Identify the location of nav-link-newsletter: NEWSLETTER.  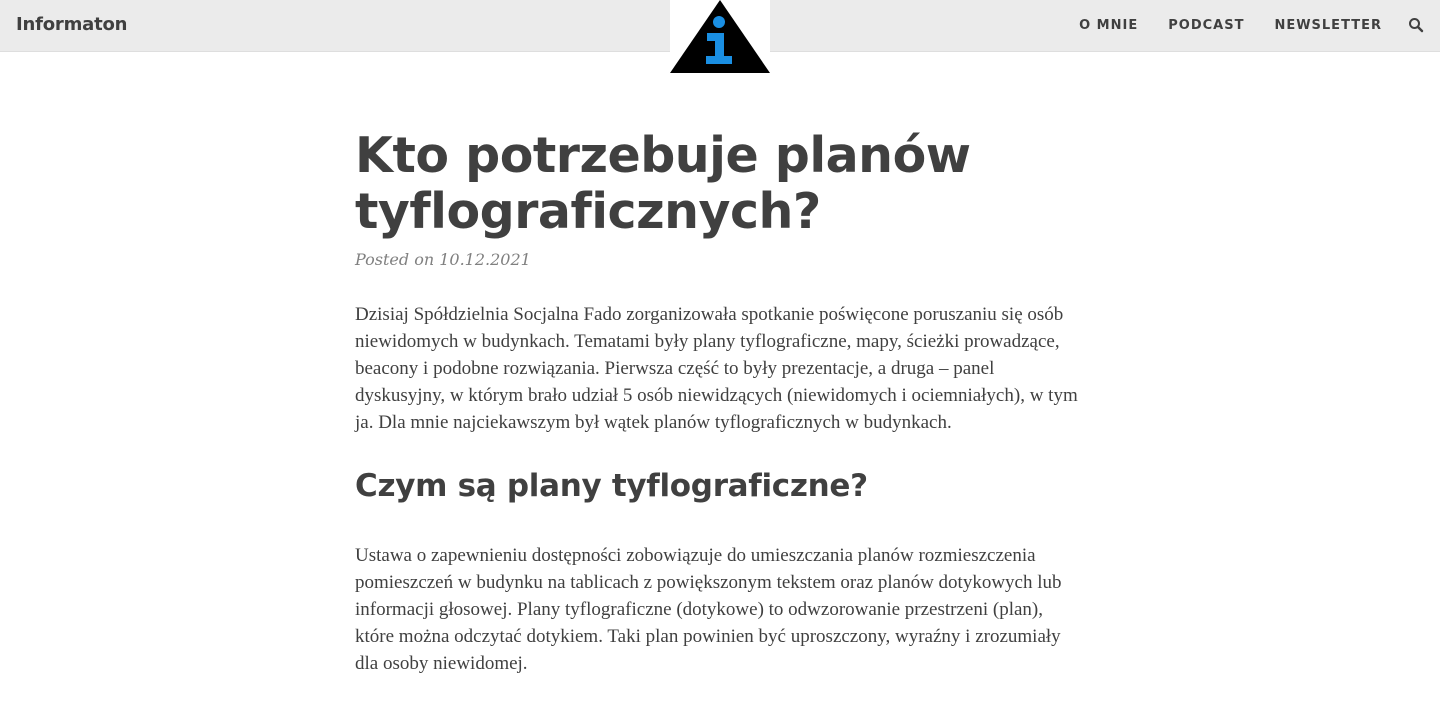
(1328, 25).